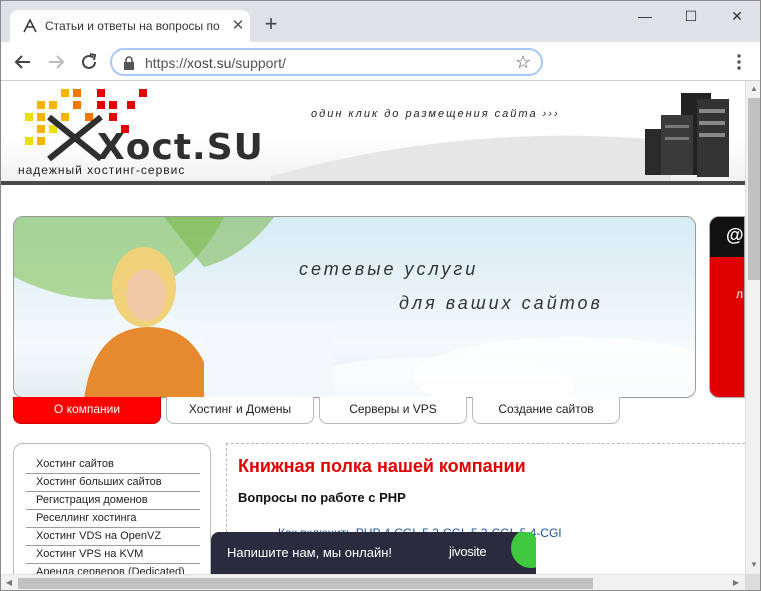 The height and width of the screenshot is (591, 761). I want to click on sidebar-item-vps-kvm: Хостинг VPS на KVM, so click(113, 555).